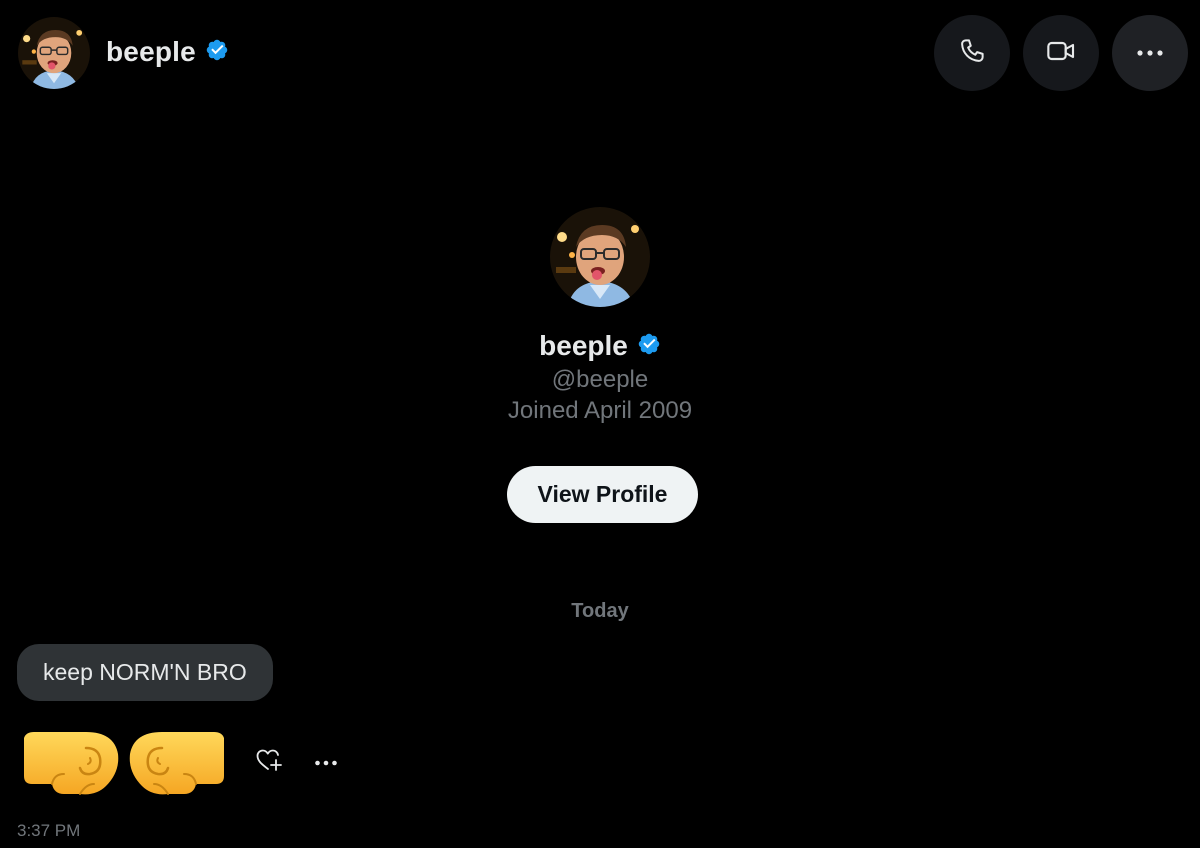  Describe the element at coordinates (177, 765) in the screenshot. I see `right-facing-fist-icon` at that location.